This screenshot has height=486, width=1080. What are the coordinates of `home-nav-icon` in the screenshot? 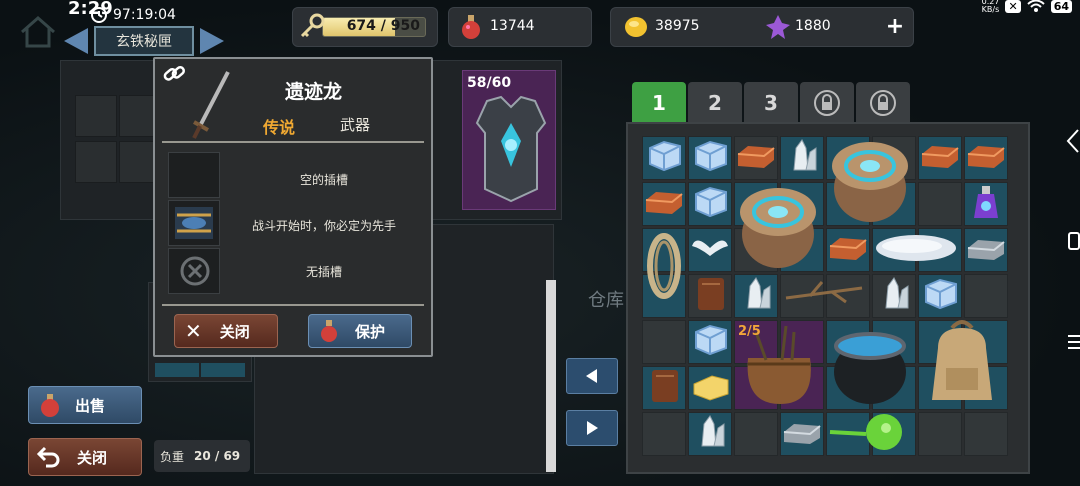 It's located at (1074, 241).